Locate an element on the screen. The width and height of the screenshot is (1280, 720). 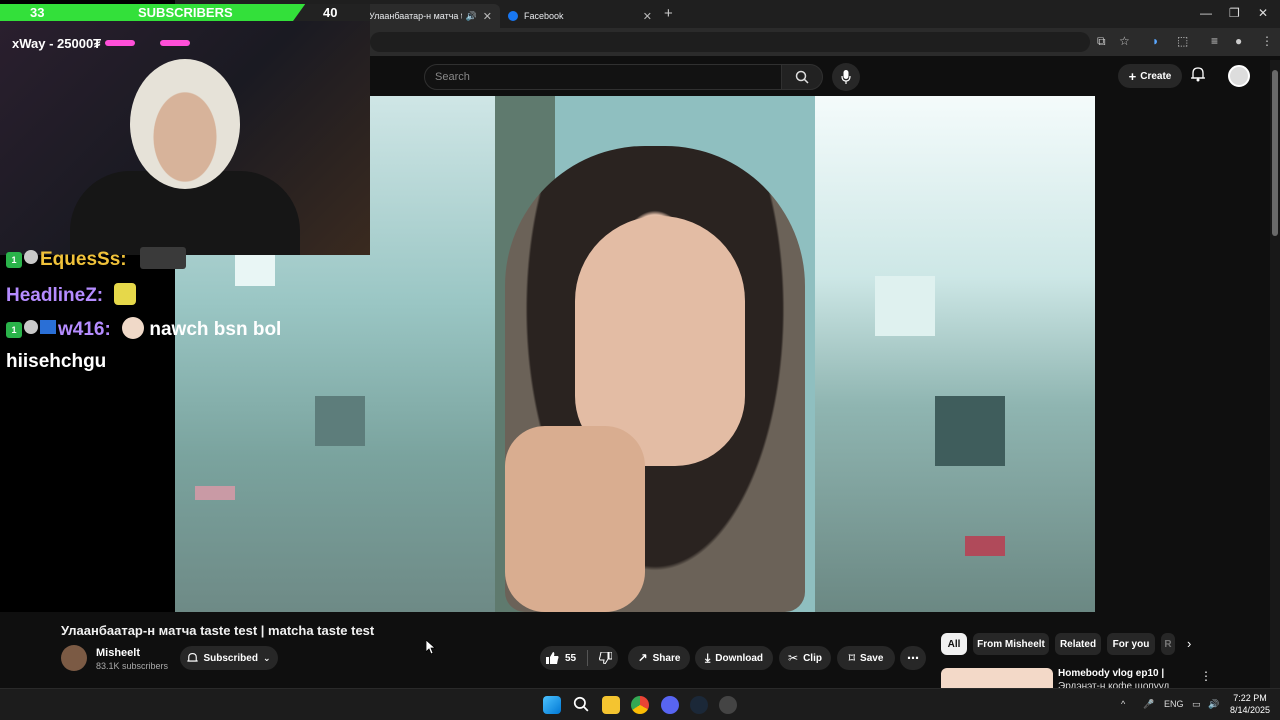
windows-taskbar: ^ 🎤 ENG ▭ 🔊 7:22 PM 8/14/2025 is located at coordinates (640, 704).